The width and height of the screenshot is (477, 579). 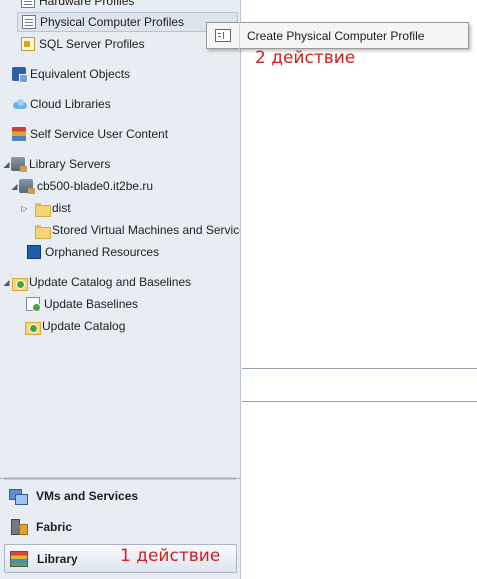 I want to click on library-servers-icon, so click(x=19, y=164).